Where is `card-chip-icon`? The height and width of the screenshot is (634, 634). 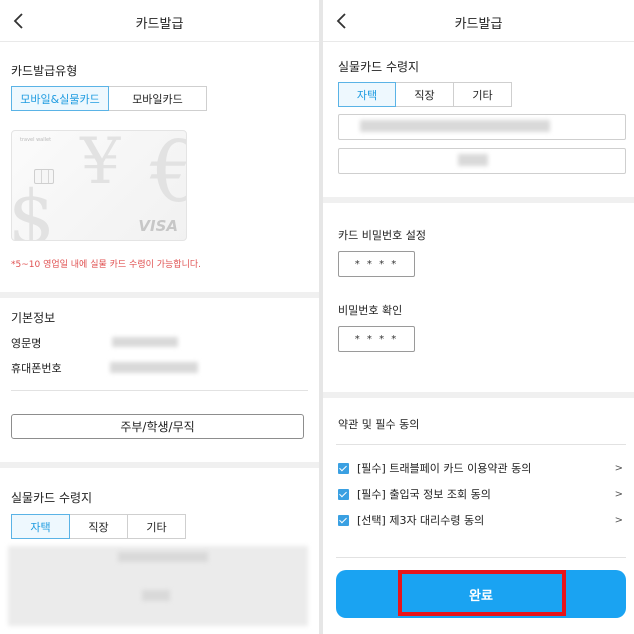
card-chip-icon is located at coordinates (44, 176).